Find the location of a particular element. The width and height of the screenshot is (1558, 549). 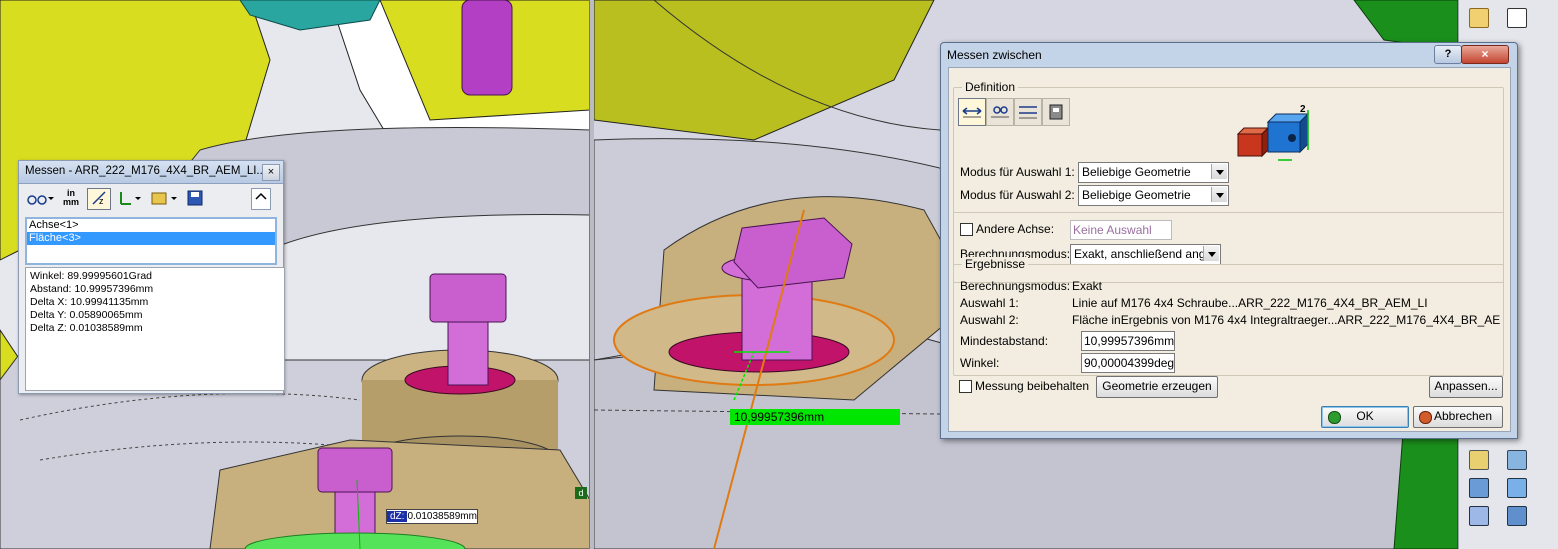

modus1-select: Beliebige Geometrie is located at coordinates (1153, 172).